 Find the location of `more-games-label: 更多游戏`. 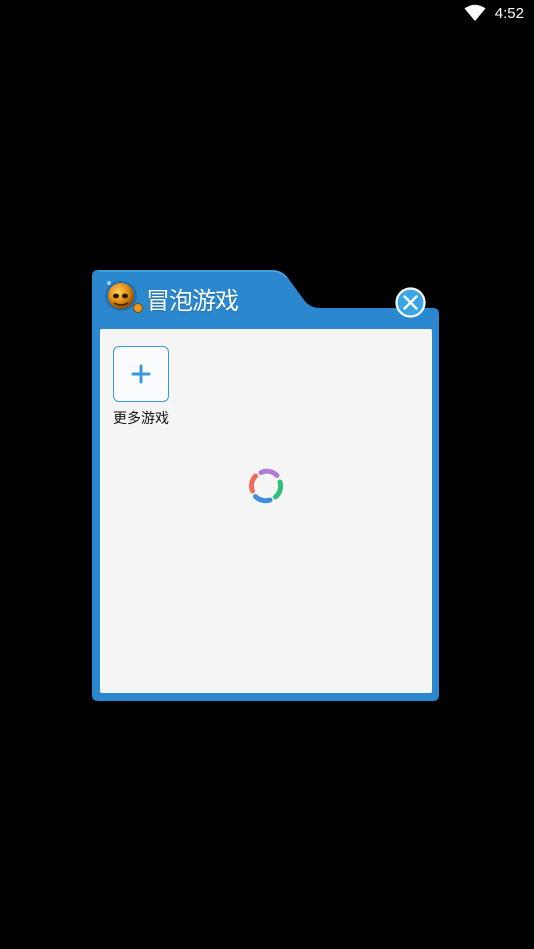

more-games-label: 更多游戏 is located at coordinates (141, 419).